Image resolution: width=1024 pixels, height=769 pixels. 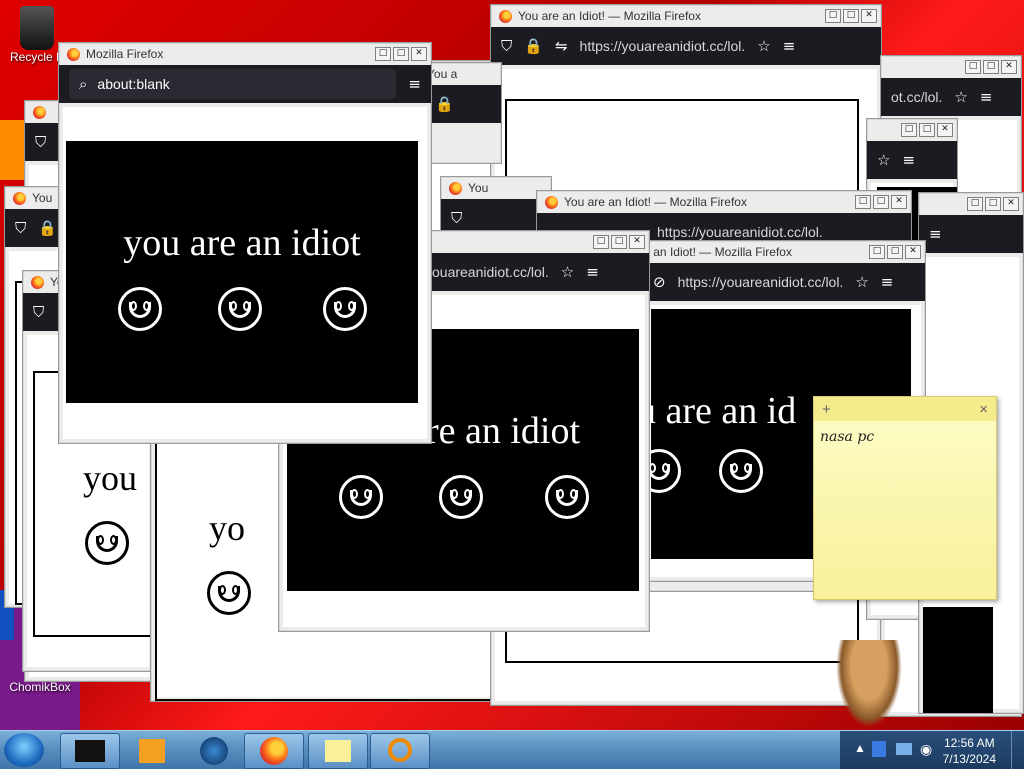 What do you see at coordinates (338, 751) in the screenshot?
I see `taskbar-sticky-notes` at bounding box center [338, 751].